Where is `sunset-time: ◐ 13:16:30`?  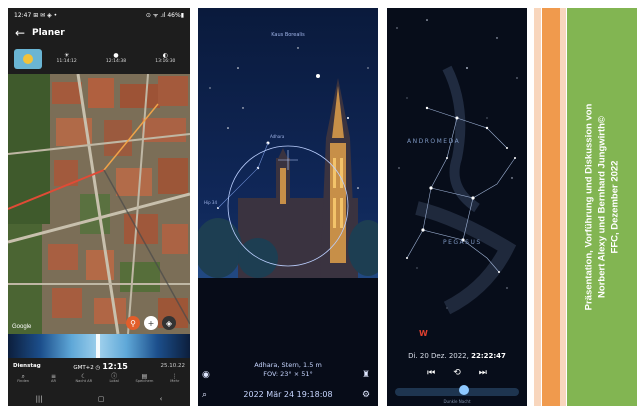 sunset-time: ◐ 13:16:30 is located at coordinates (165, 59).